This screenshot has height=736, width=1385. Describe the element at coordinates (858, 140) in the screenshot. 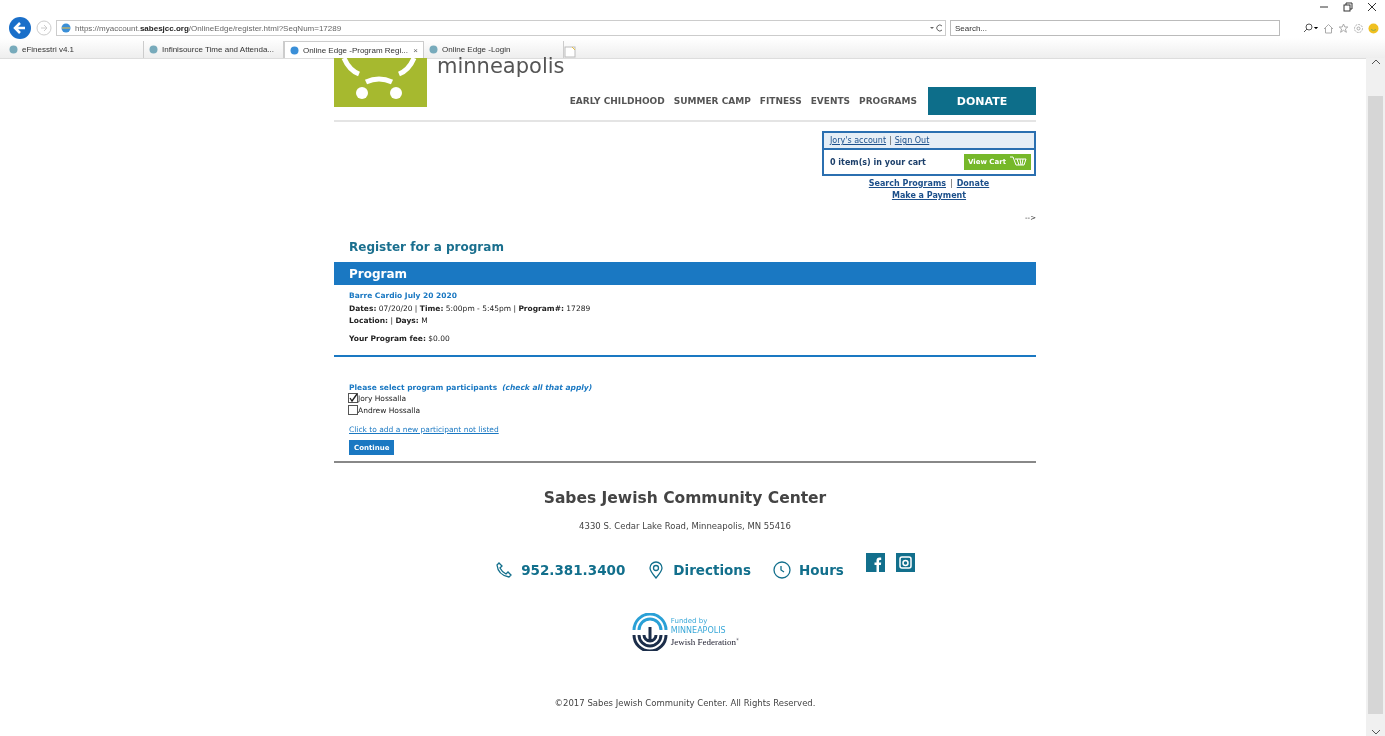

I see `account-link: Jory's account` at that location.